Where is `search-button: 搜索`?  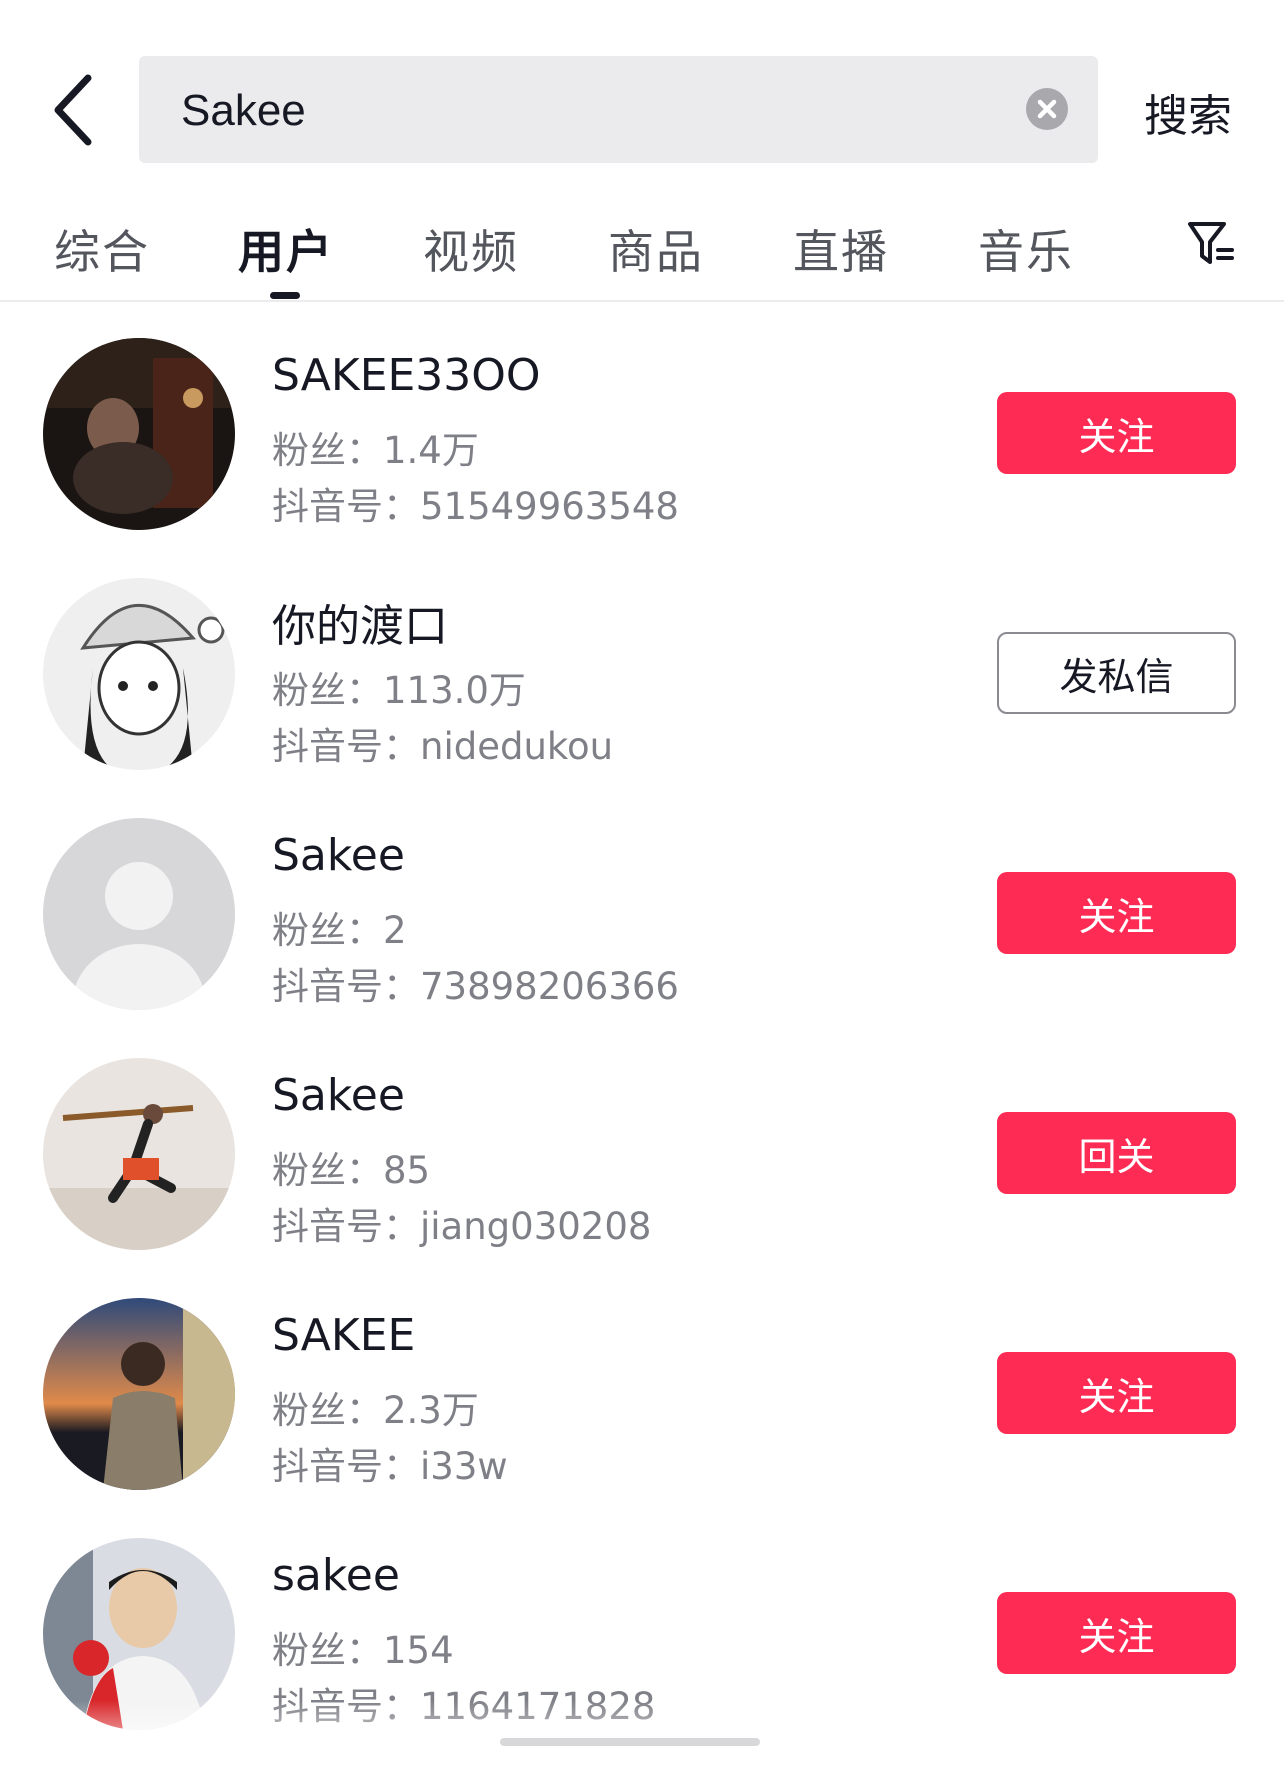
search-button: 搜索 is located at coordinates (1188, 112).